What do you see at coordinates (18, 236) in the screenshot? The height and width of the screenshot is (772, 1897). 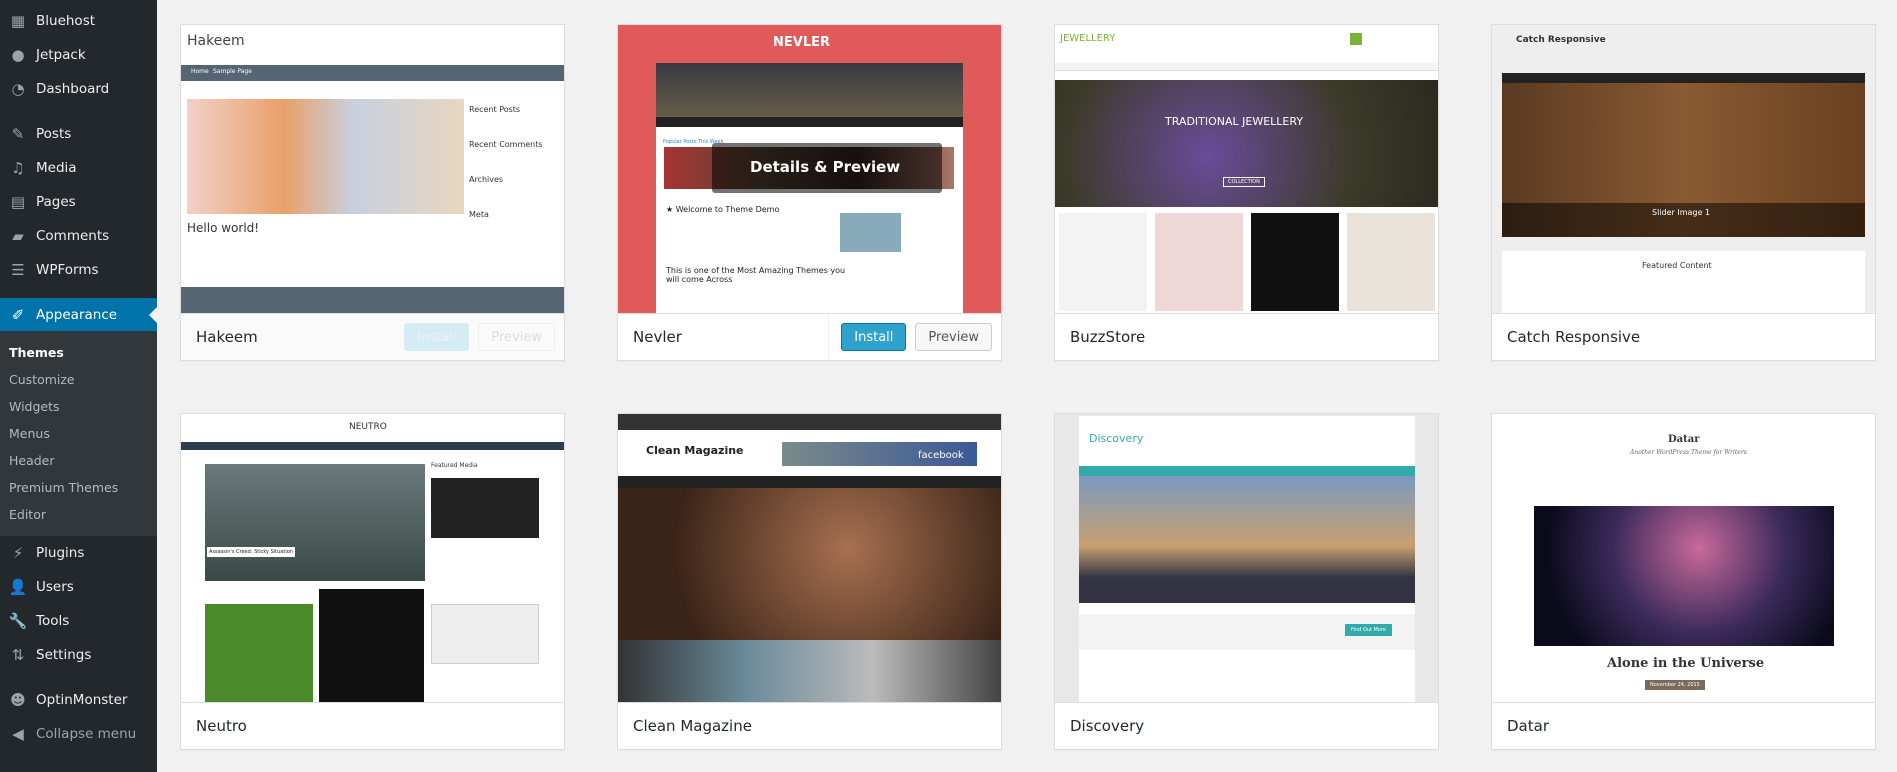 I see `comment-icon: ▰` at bounding box center [18, 236].